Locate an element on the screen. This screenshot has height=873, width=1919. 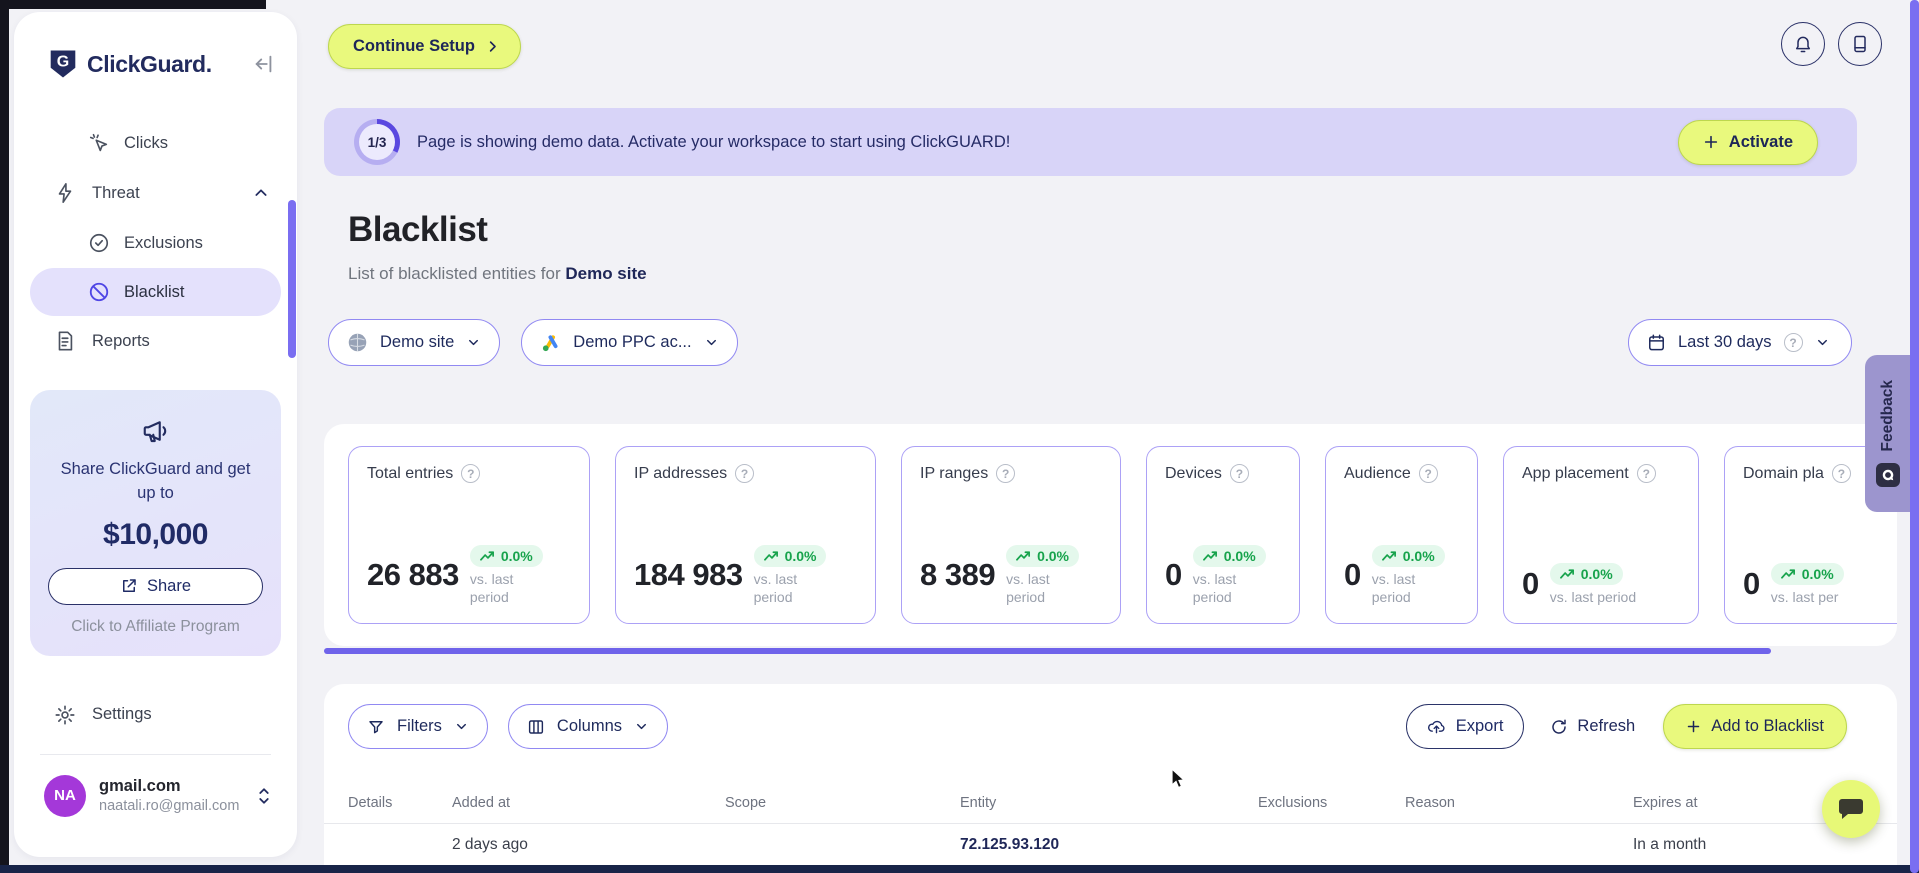
stat-card-audience: Audience 0 0.0% vs. last period is located at coordinates (1401, 535).